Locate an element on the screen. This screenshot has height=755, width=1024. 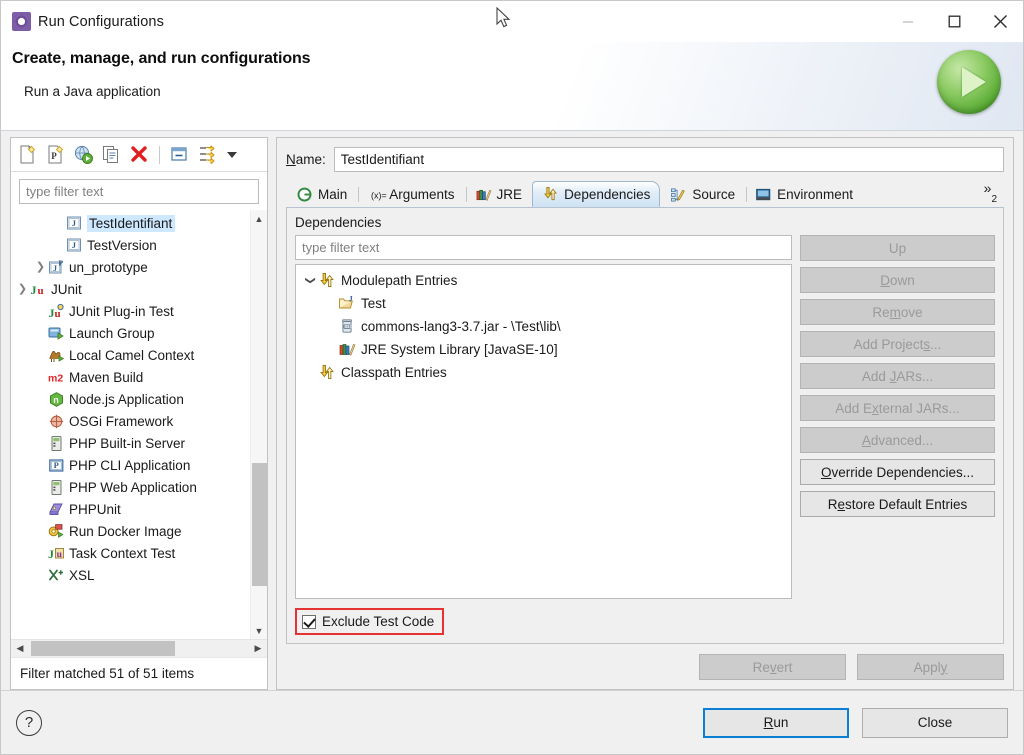
launch-config-item-label: Run Docker Image is located at coordinates (125, 531).